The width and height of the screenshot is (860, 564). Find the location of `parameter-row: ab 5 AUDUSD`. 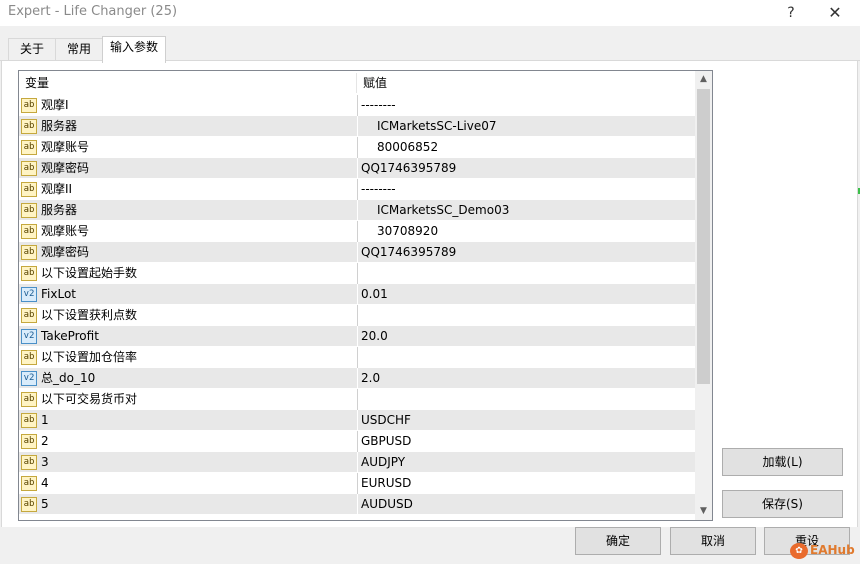

parameter-row: ab 5 AUDUSD is located at coordinates (357, 504).